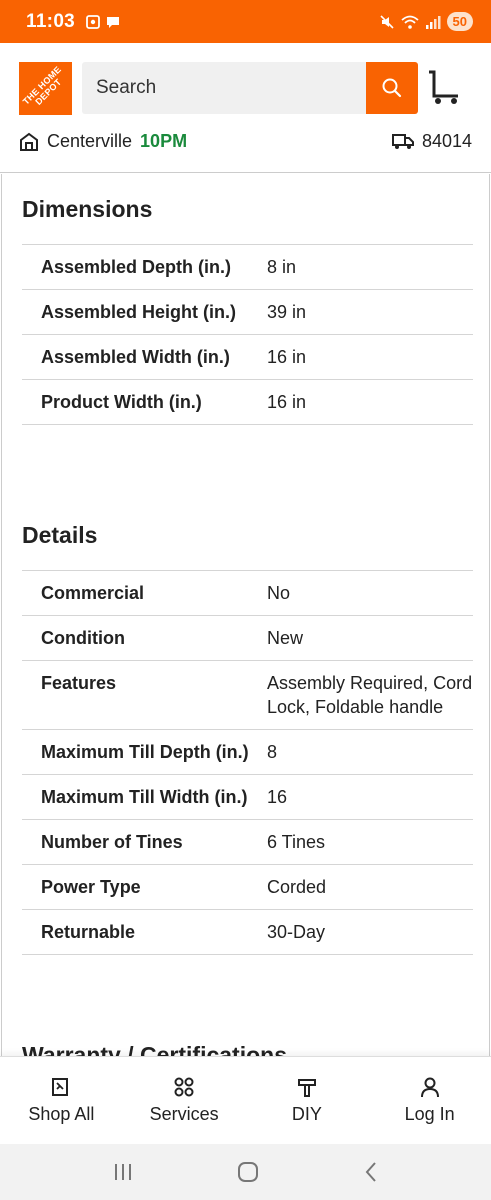 Image resolution: width=491 pixels, height=1200 pixels. I want to click on spec-value: Corded, so click(297, 887).